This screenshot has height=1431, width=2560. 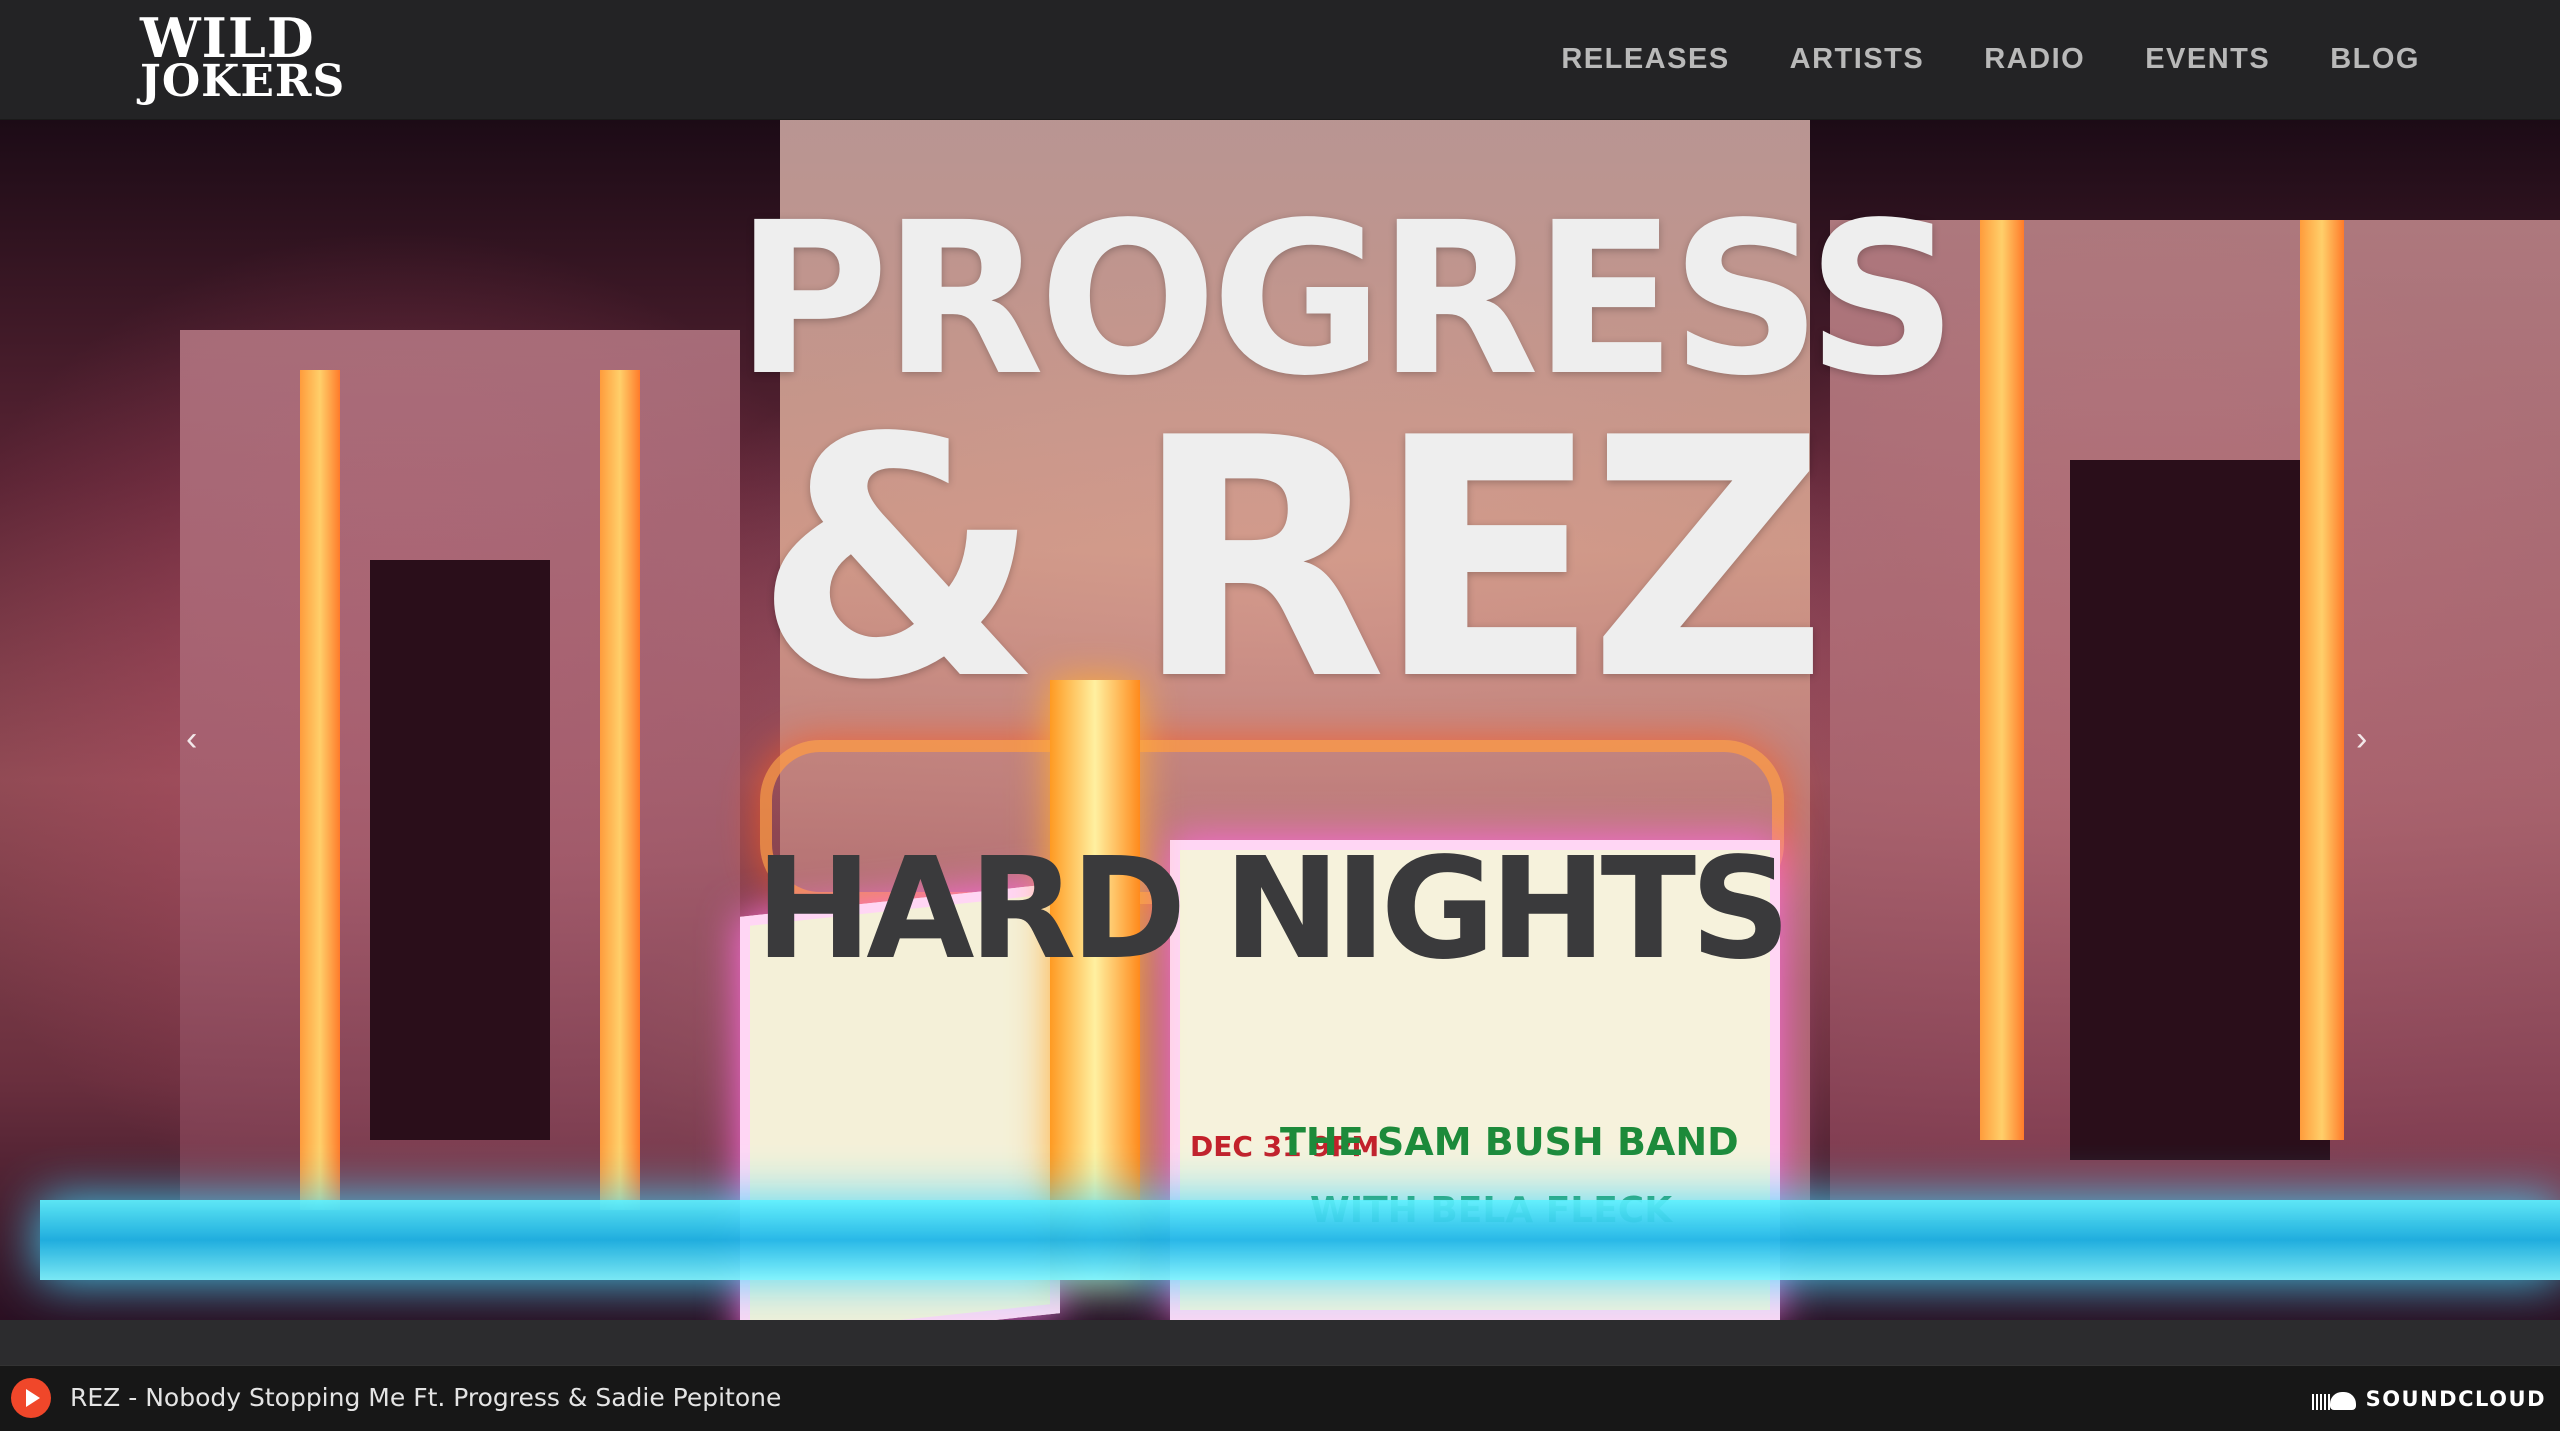 What do you see at coordinates (1857, 59) in the screenshot?
I see `nav-artists: ARTISTS` at bounding box center [1857, 59].